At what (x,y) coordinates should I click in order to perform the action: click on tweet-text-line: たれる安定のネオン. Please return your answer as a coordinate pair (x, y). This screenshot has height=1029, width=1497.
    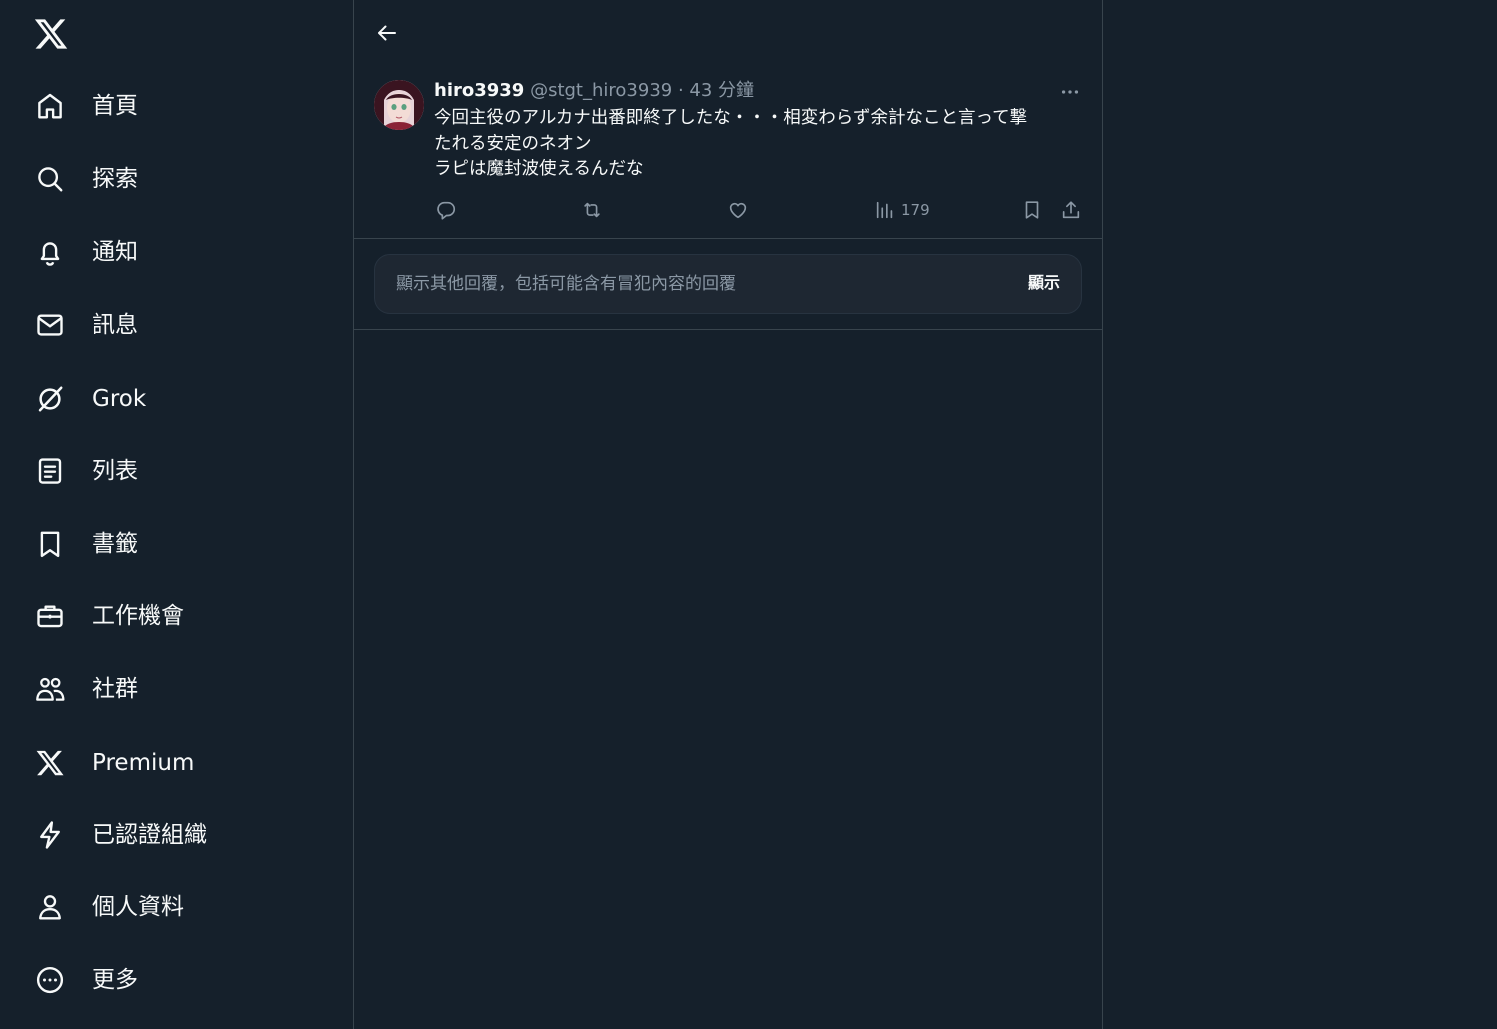
    Looking at the image, I should click on (513, 143).